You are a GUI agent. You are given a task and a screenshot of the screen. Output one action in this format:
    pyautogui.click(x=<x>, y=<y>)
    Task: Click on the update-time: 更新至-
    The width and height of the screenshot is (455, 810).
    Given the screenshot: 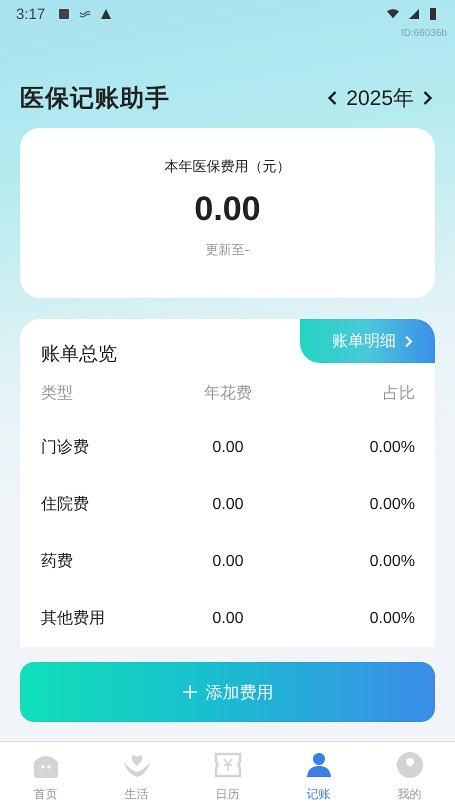 What is the action you would take?
    pyautogui.click(x=228, y=250)
    